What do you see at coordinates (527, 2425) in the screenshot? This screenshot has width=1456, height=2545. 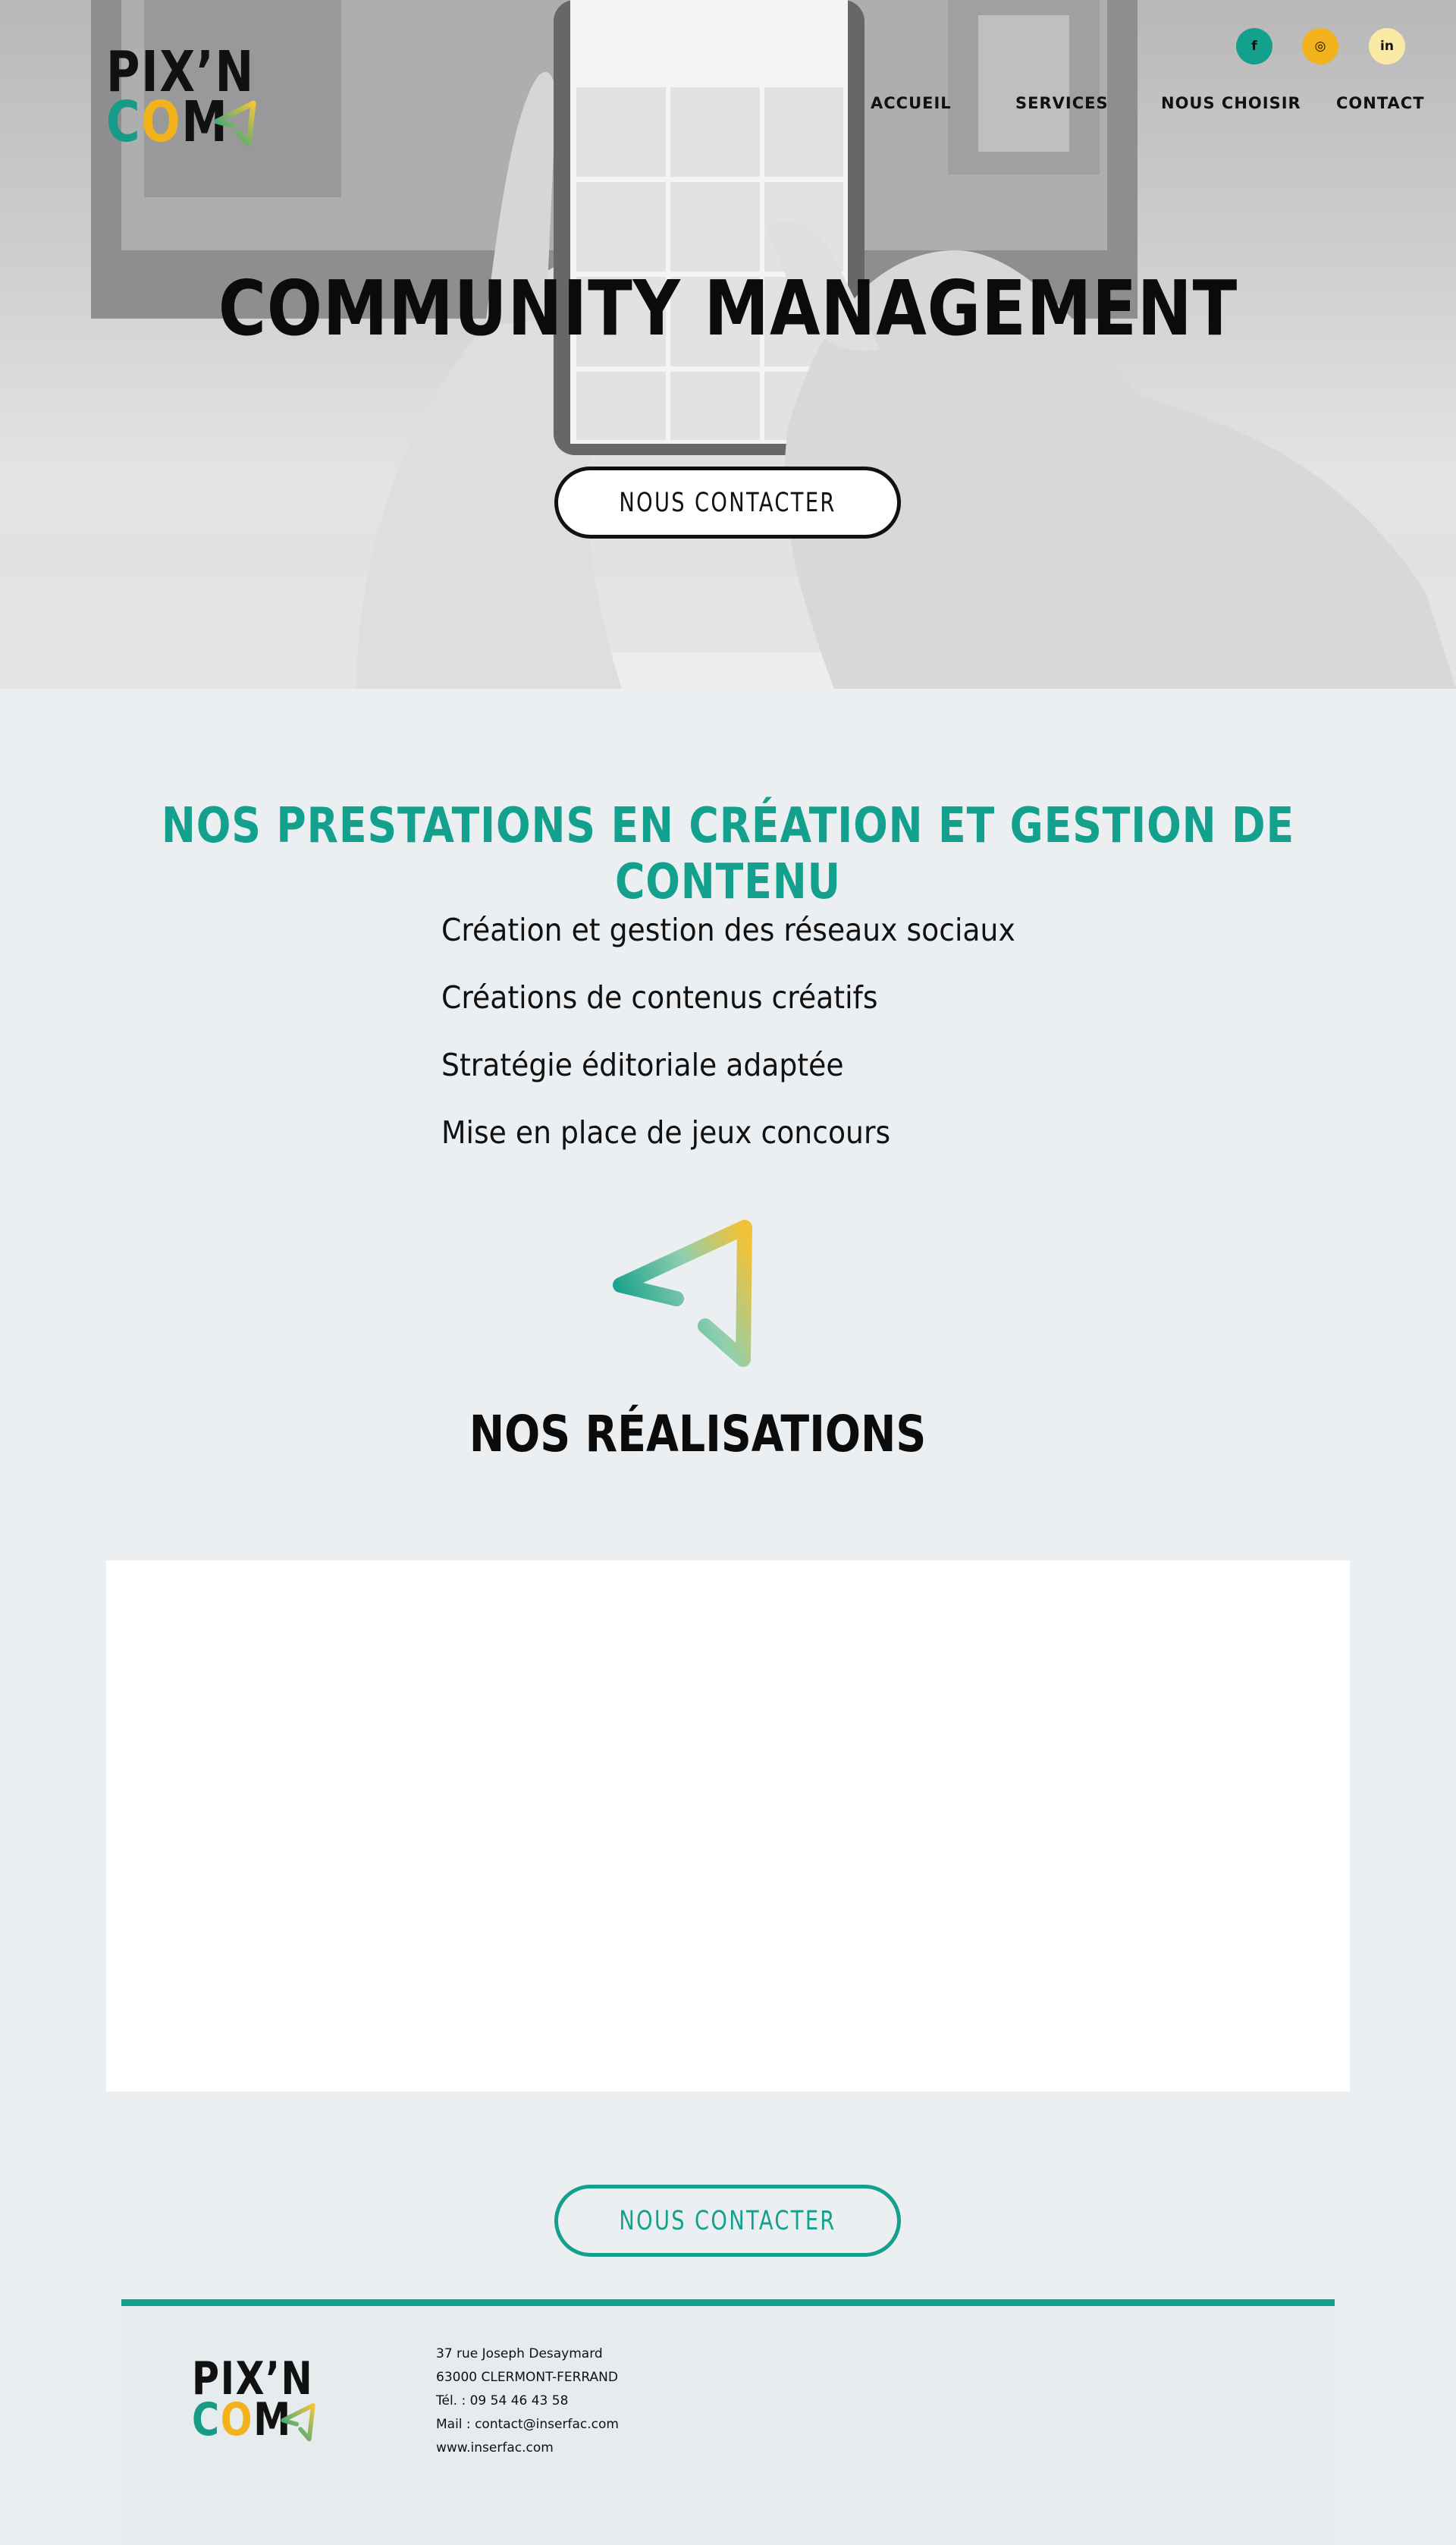 I see `footer-mail: Mail : contact@inserfac.com` at bounding box center [527, 2425].